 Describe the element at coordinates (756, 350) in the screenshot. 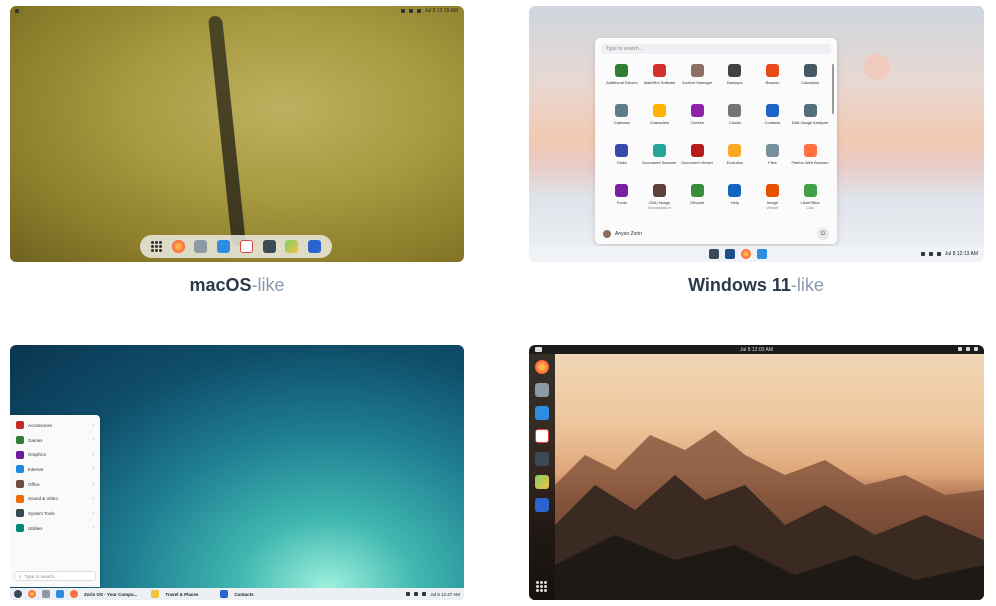

I see `clock-label: Jul 8 12:03 AM` at that location.